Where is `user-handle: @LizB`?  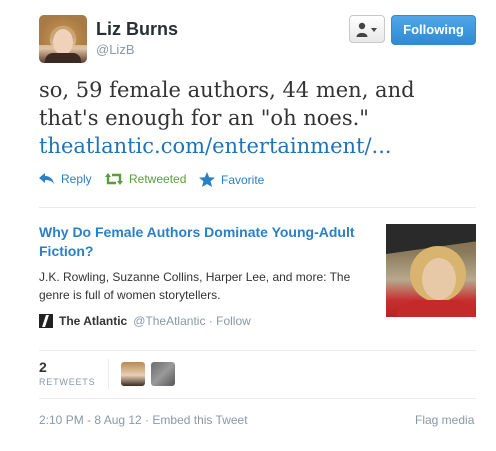
user-handle: @LizB is located at coordinates (115, 49).